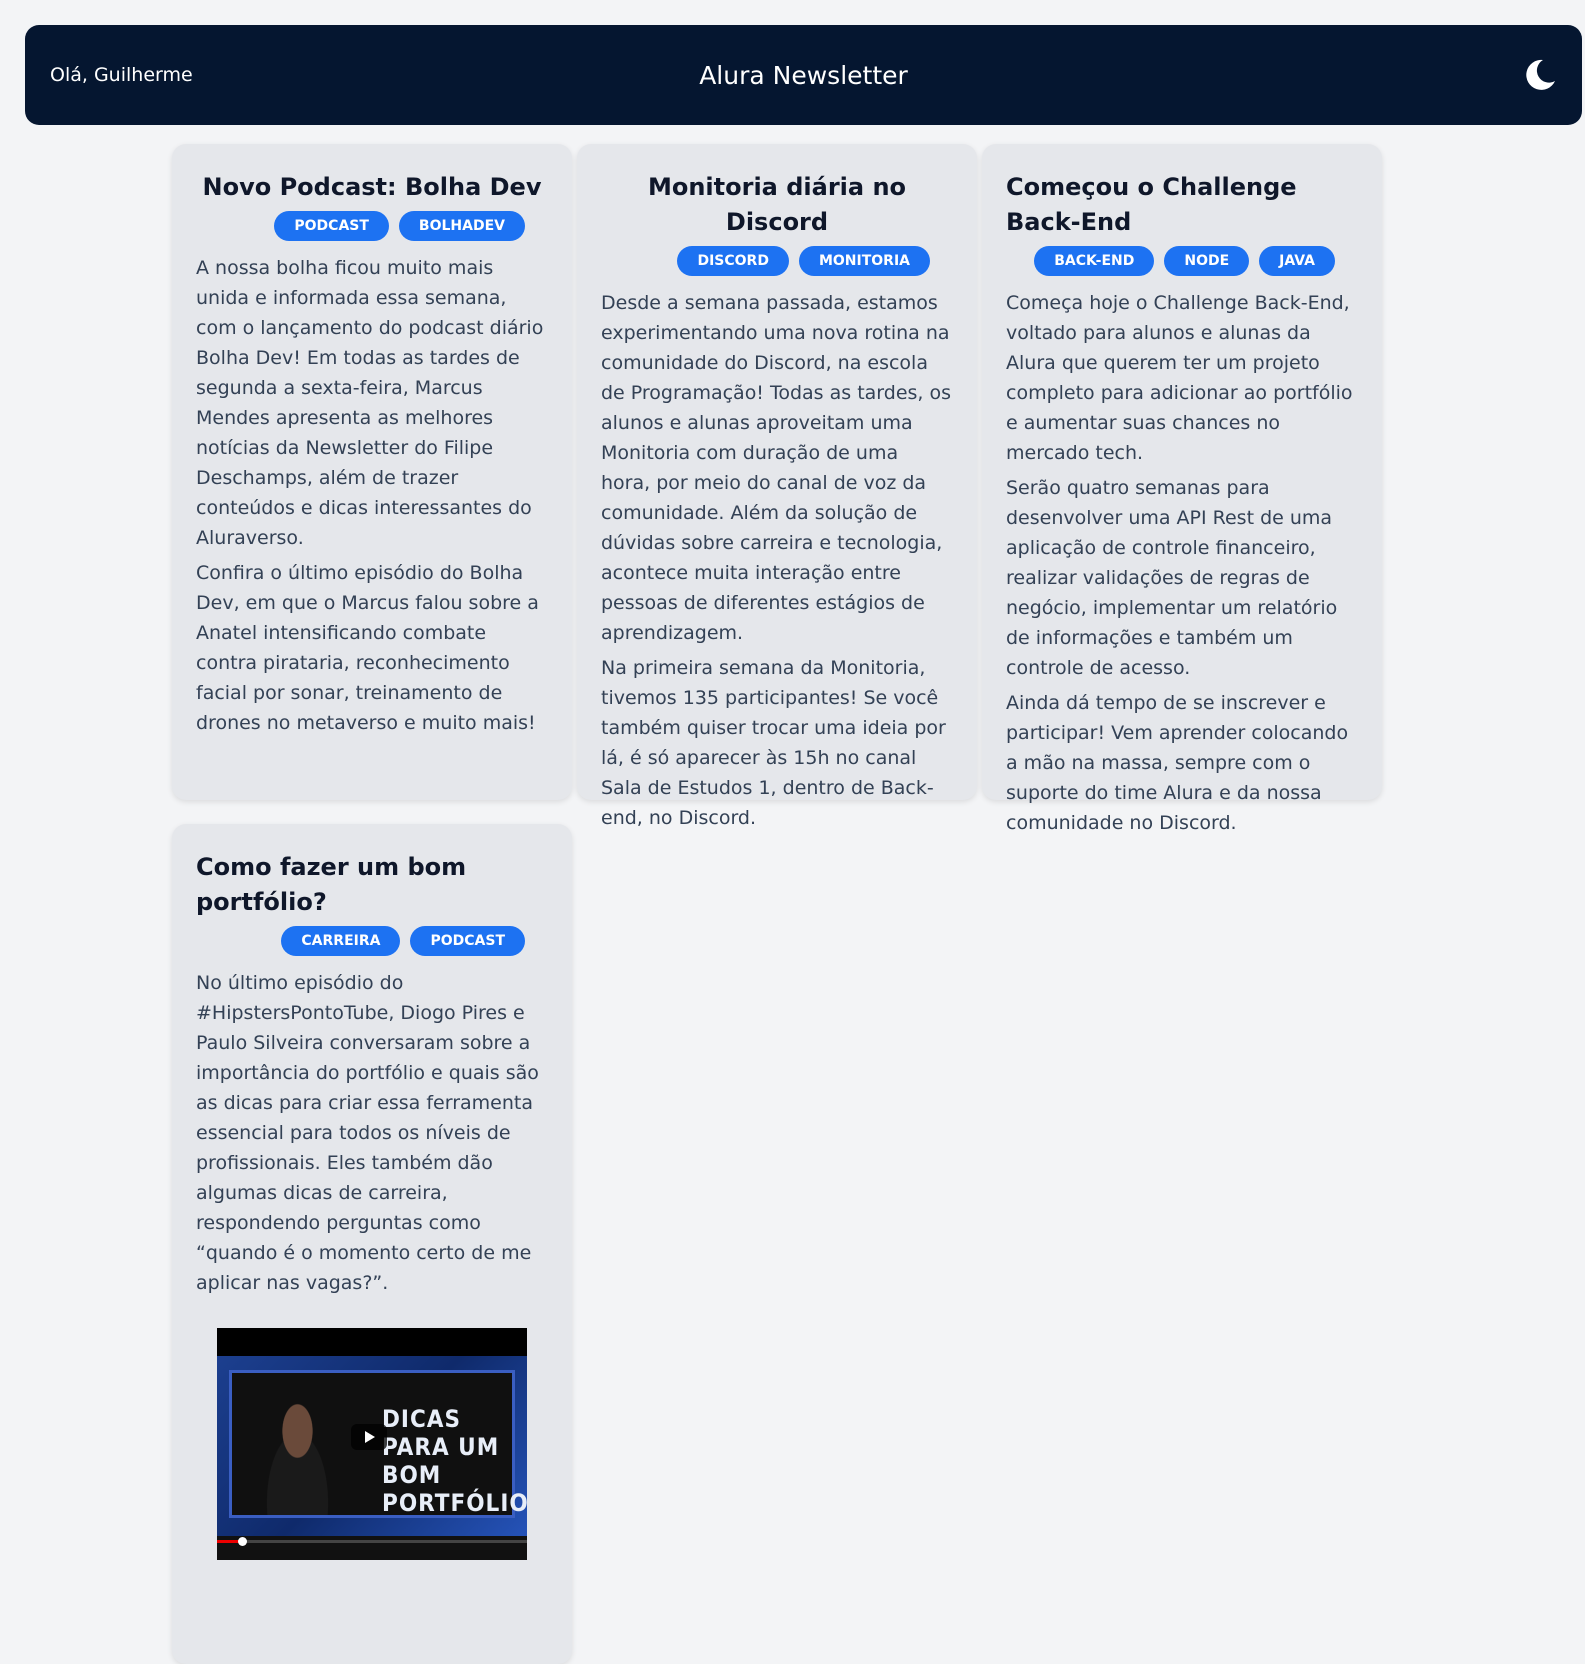 The width and height of the screenshot is (1585, 1664). I want to click on tag-list: BACK-END NODE JAVA, so click(1182, 261).